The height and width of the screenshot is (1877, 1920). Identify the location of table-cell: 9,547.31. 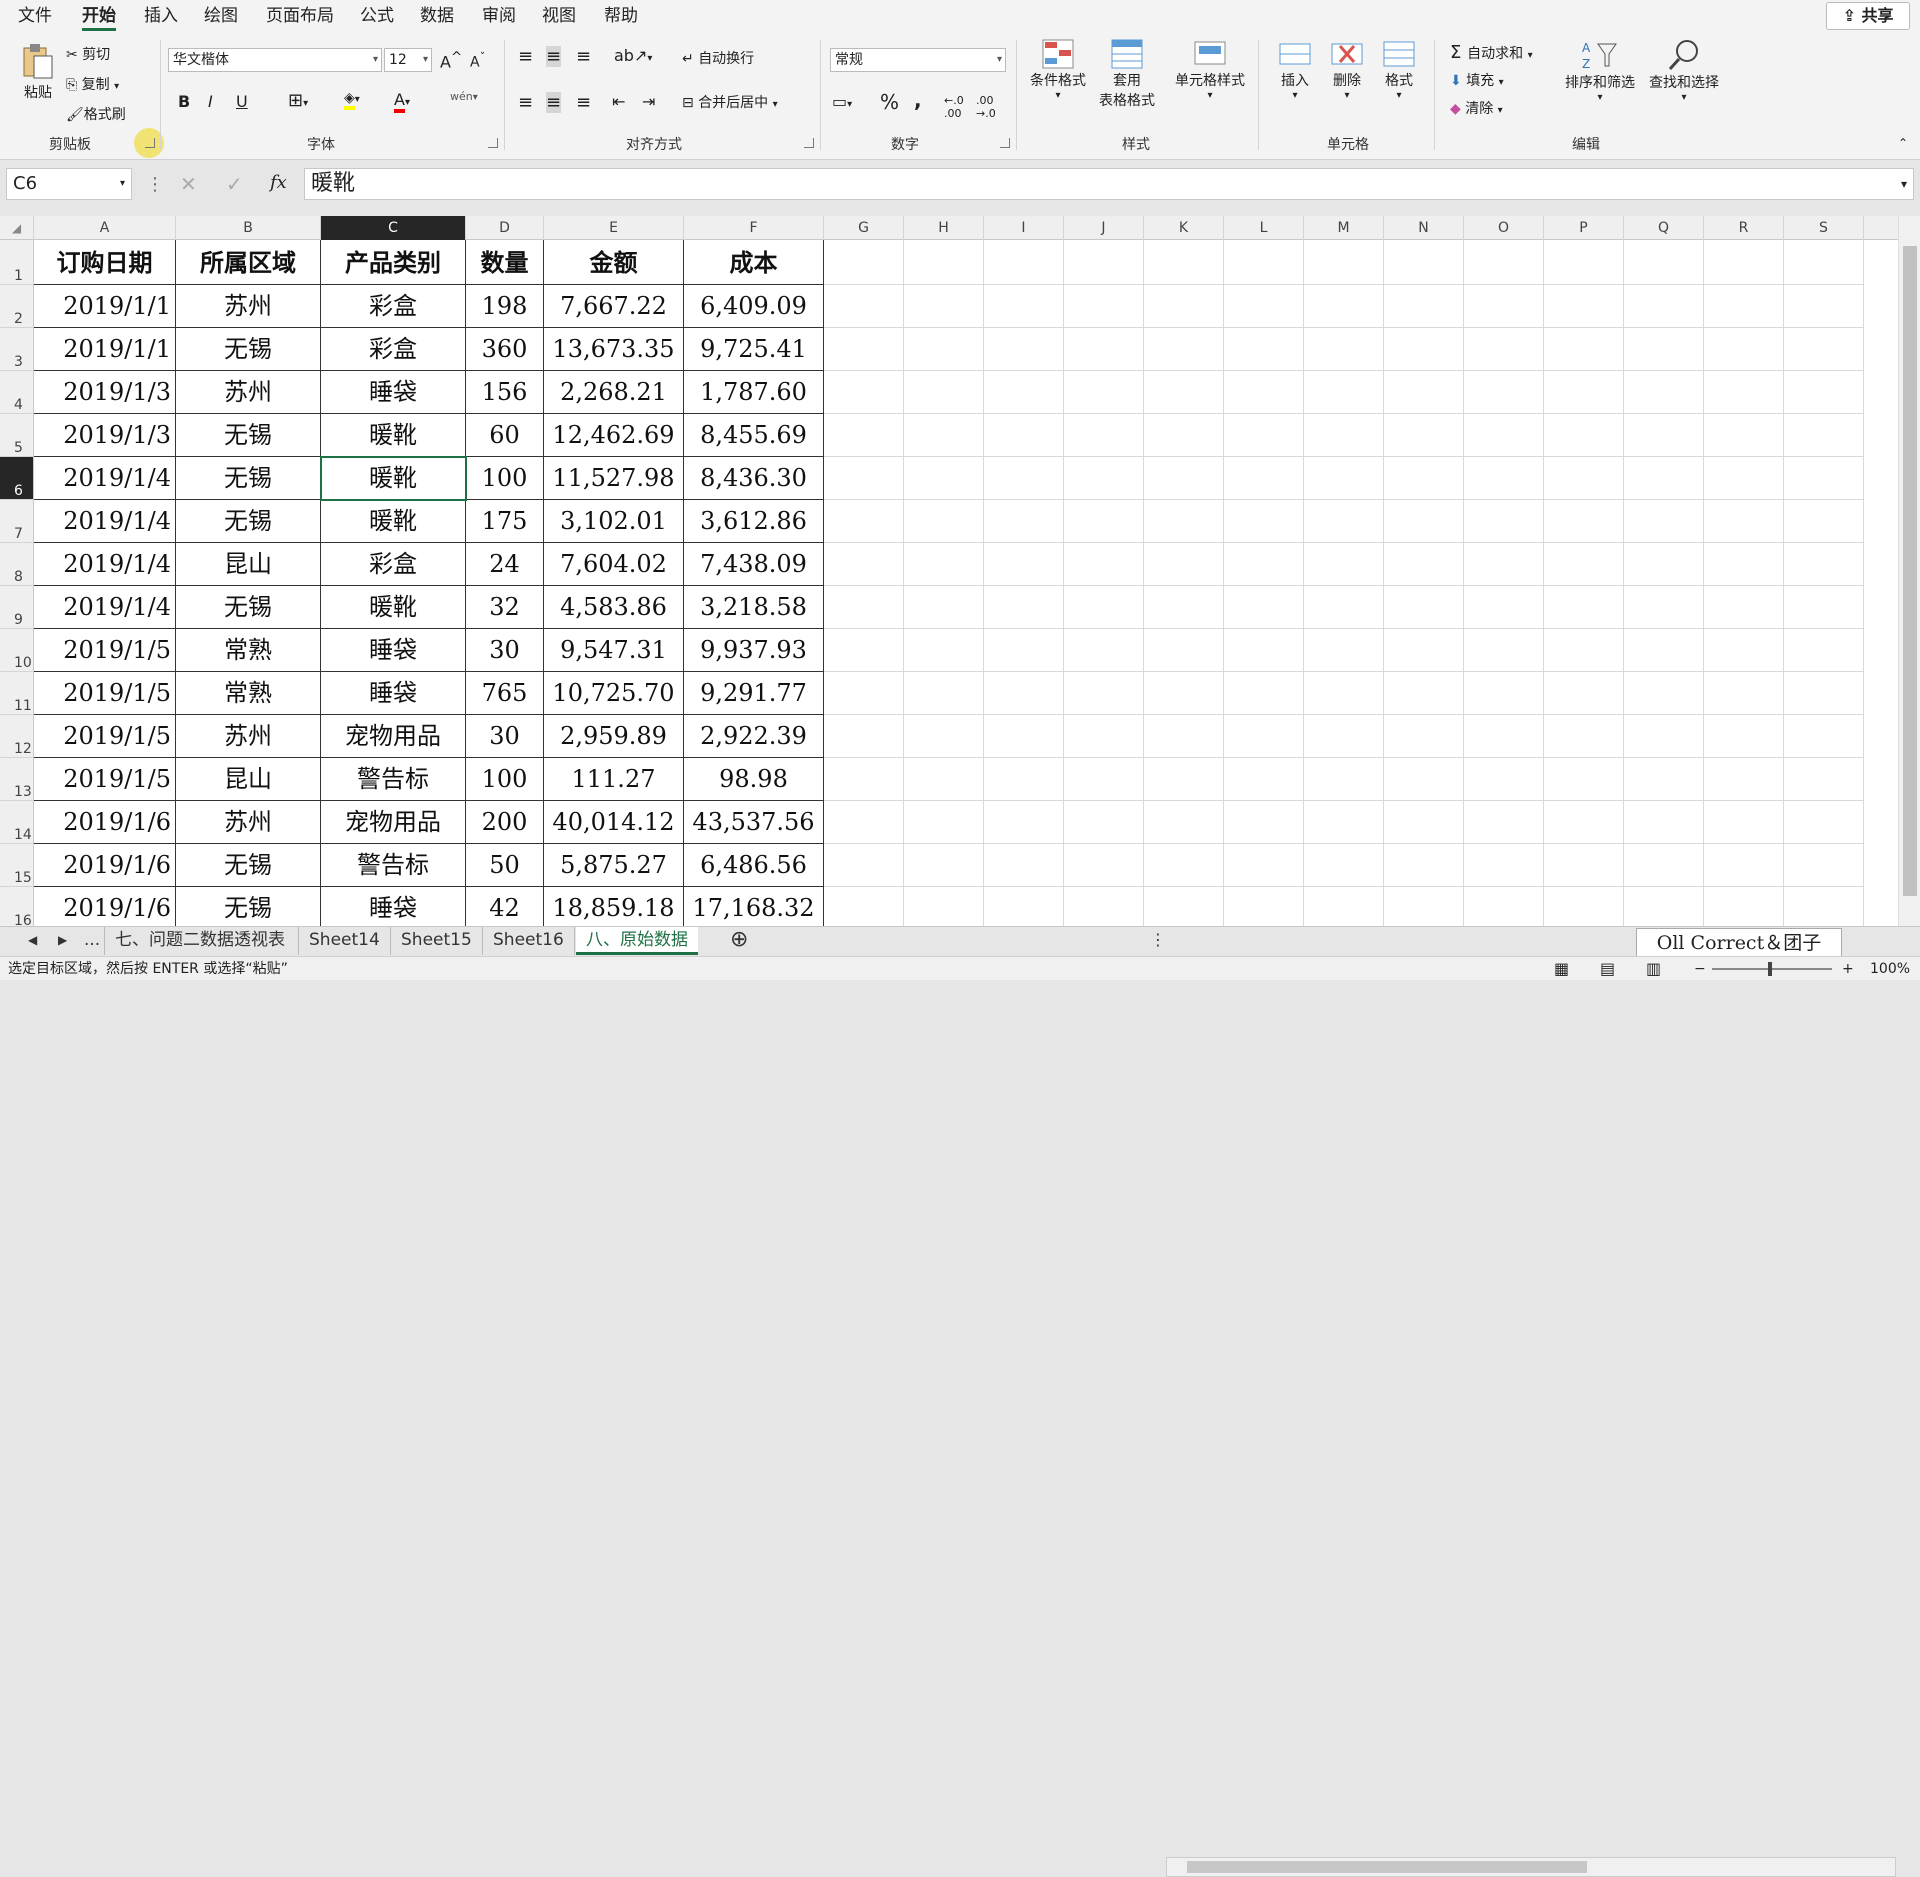
(614, 650).